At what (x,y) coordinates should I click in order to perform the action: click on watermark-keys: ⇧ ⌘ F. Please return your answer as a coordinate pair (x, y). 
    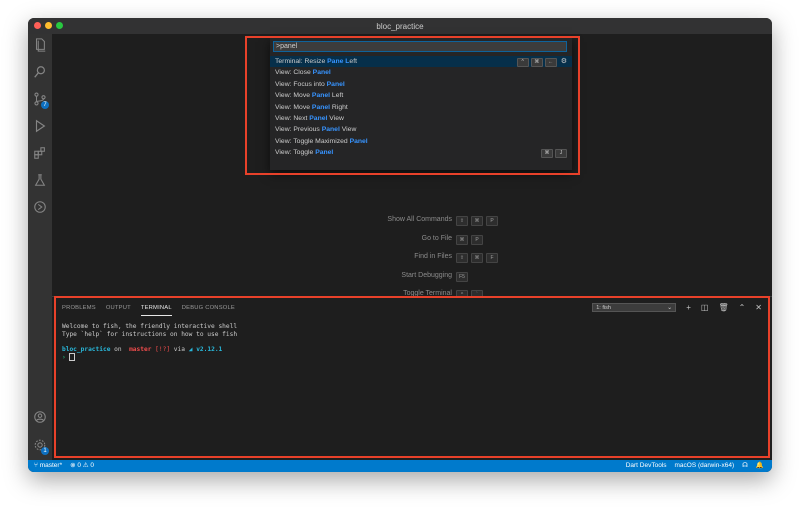
    Looking at the image, I should click on (477, 258).